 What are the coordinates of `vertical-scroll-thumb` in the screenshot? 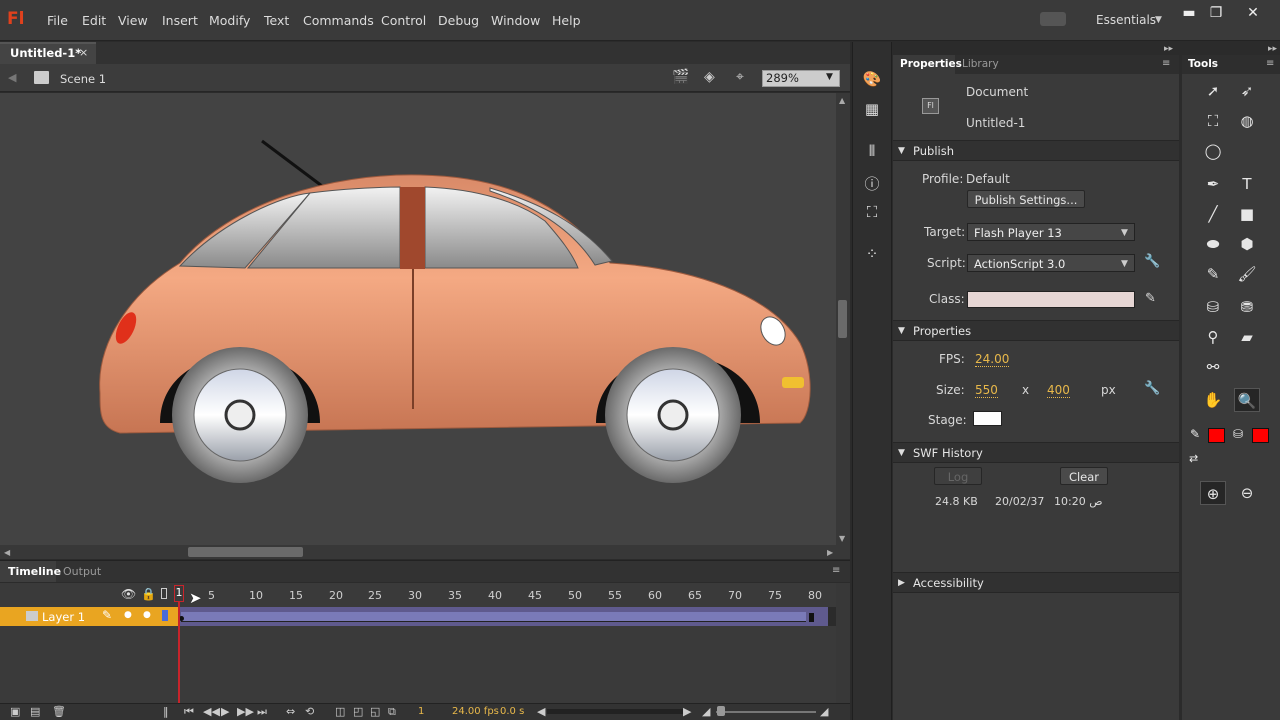 It's located at (842, 319).